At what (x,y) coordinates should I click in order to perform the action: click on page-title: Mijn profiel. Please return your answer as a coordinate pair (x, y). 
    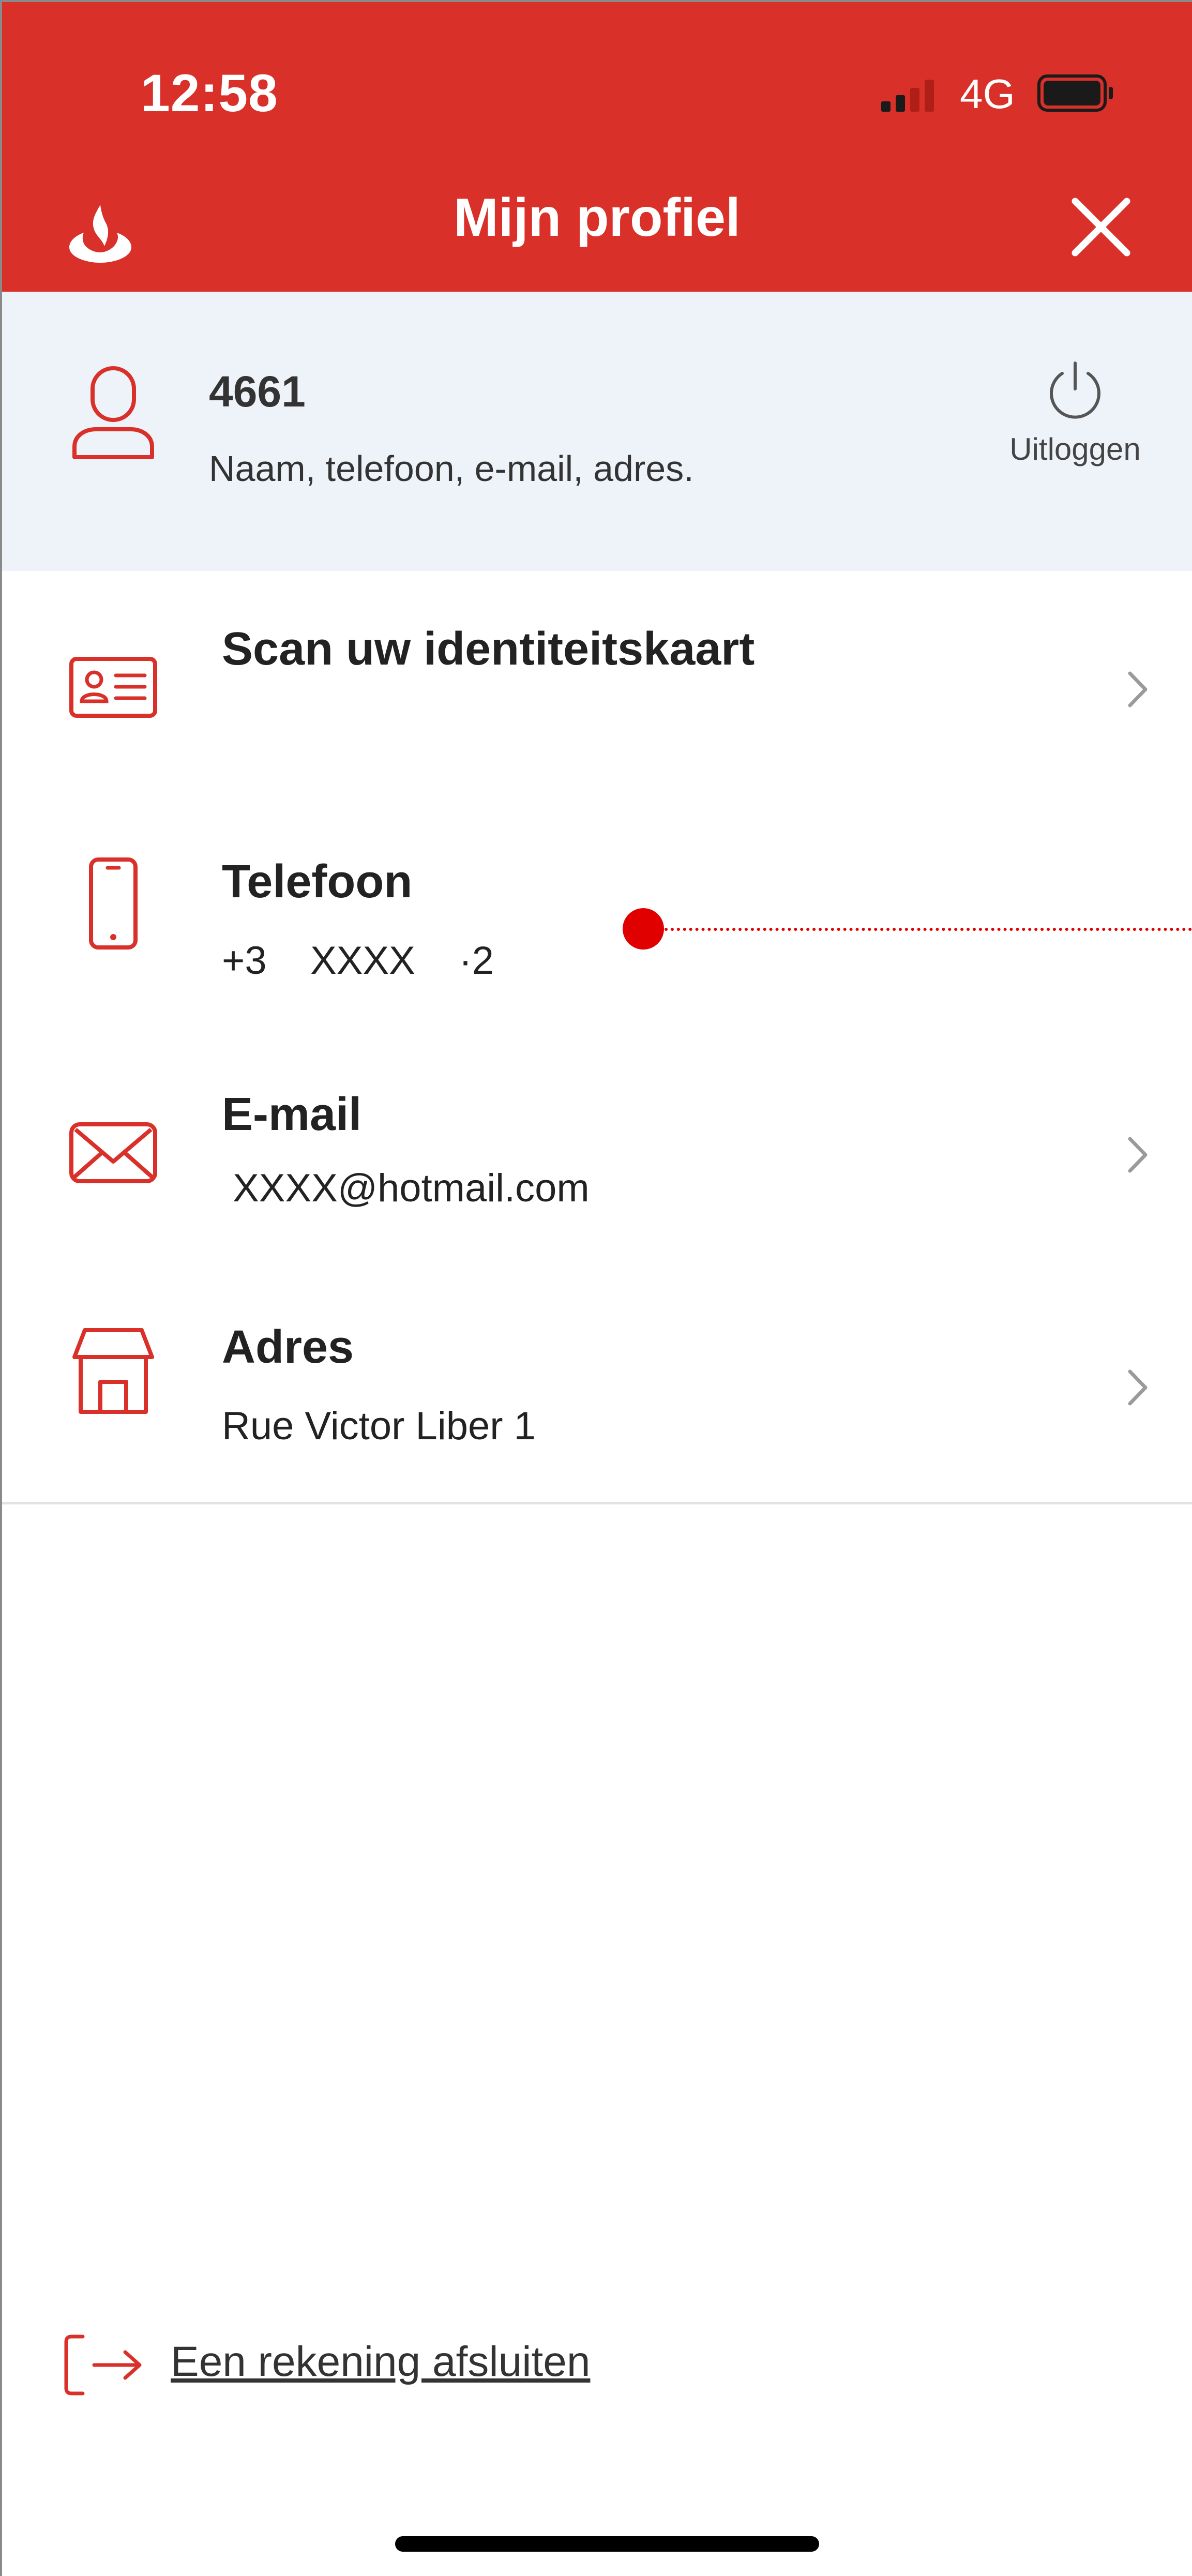
    Looking at the image, I should click on (598, 218).